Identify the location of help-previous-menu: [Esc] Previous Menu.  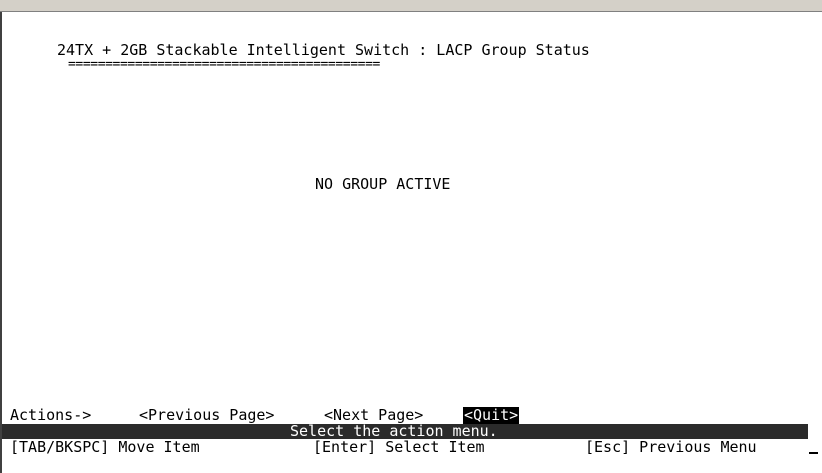
(671, 447).